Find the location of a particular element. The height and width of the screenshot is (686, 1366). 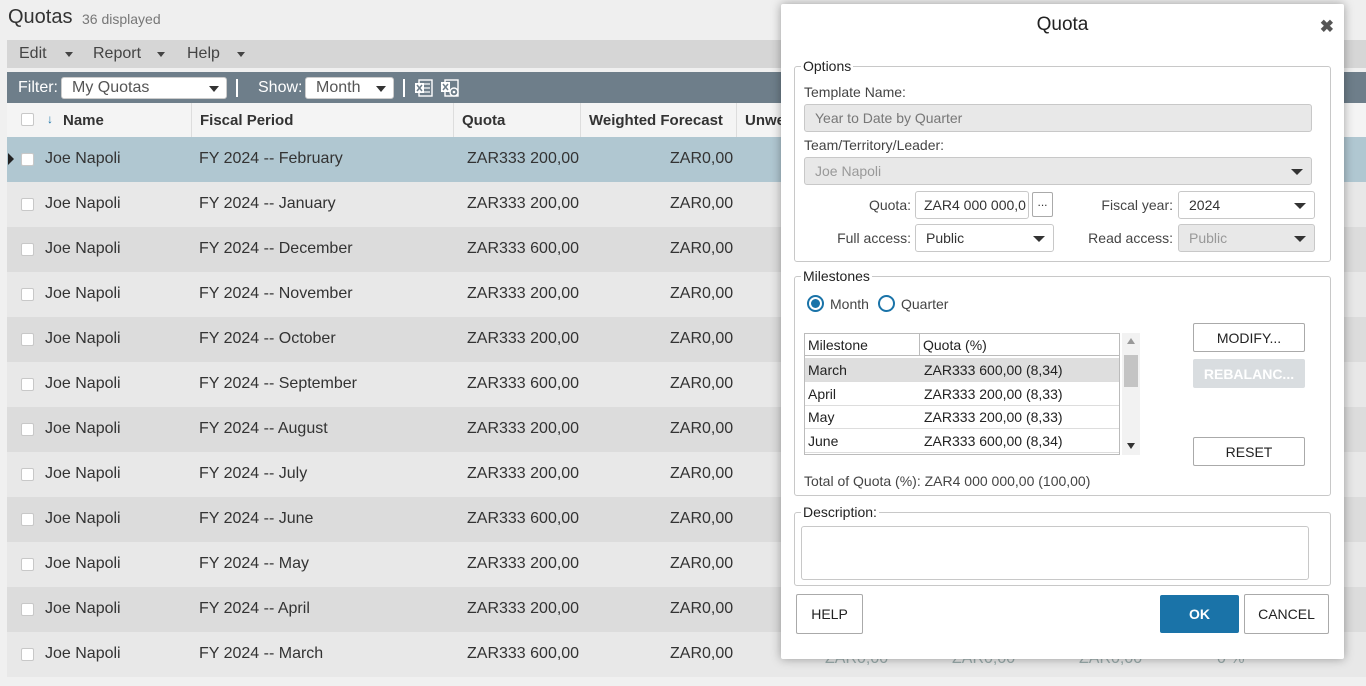

sort-down-icon: ↓ is located at coordinates (50, 119).